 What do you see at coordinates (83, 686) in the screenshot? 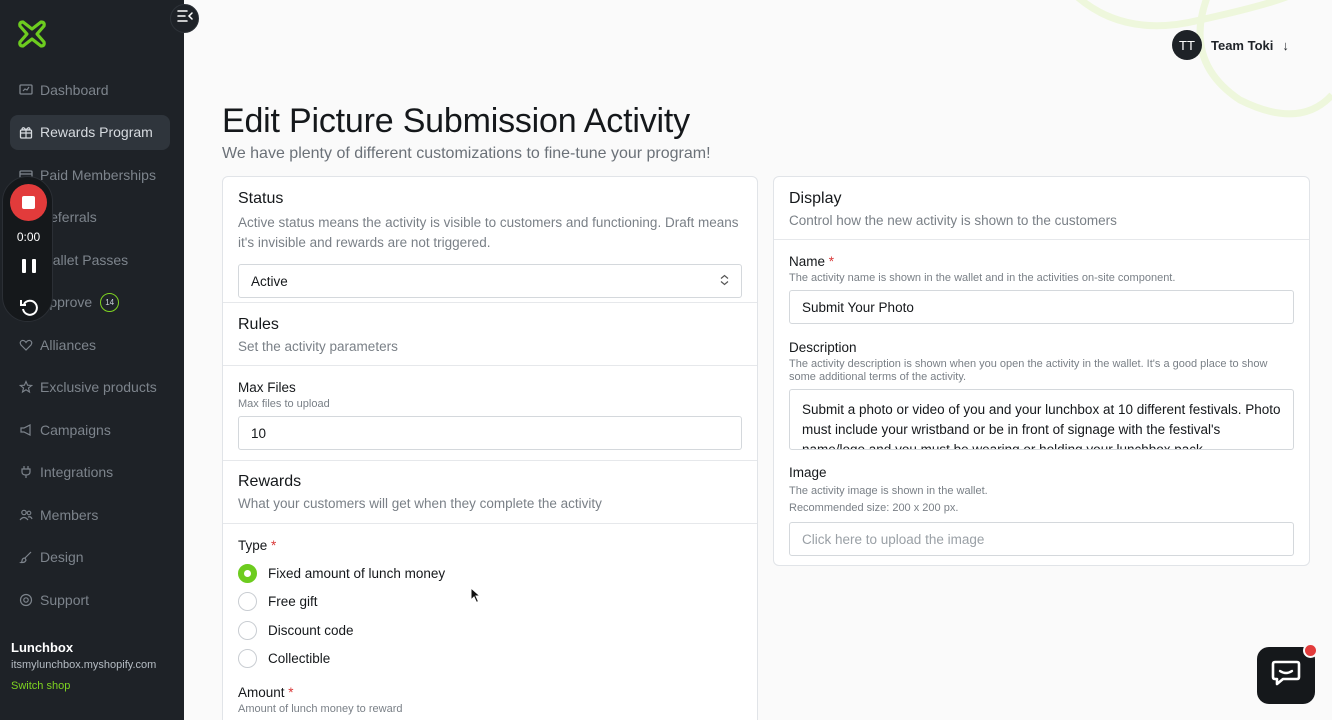
I see `switch-shop-link: Switch shop` at bounding box center [83, 686].